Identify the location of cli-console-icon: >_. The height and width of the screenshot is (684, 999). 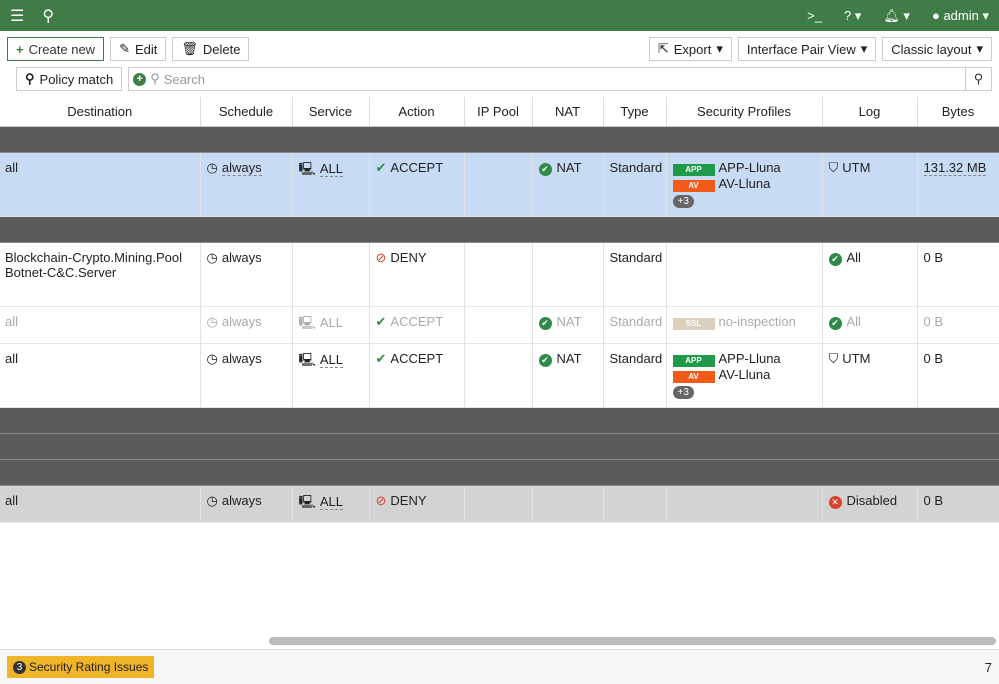
(814, 15).